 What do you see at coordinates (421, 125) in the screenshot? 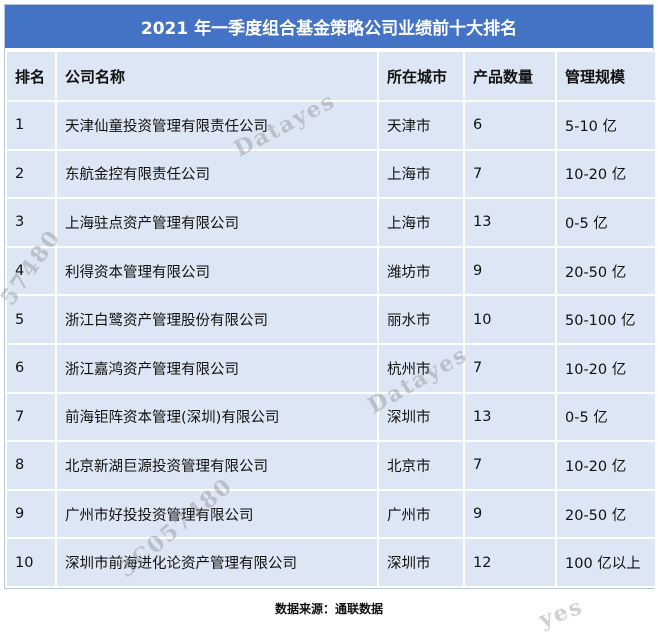
I see `cell-city: 天津市` at bounding box center [421, 125].